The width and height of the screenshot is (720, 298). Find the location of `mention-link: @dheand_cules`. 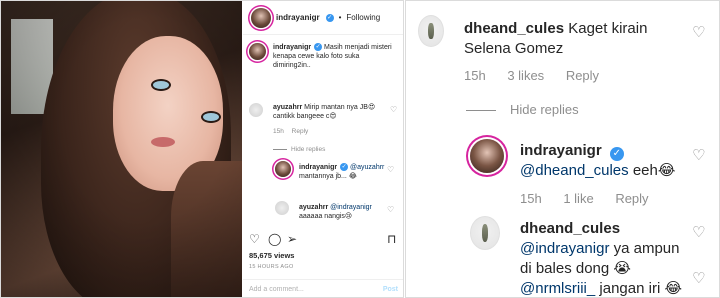

mention-link: @dheand_cules is located at coordinates (574, 170).